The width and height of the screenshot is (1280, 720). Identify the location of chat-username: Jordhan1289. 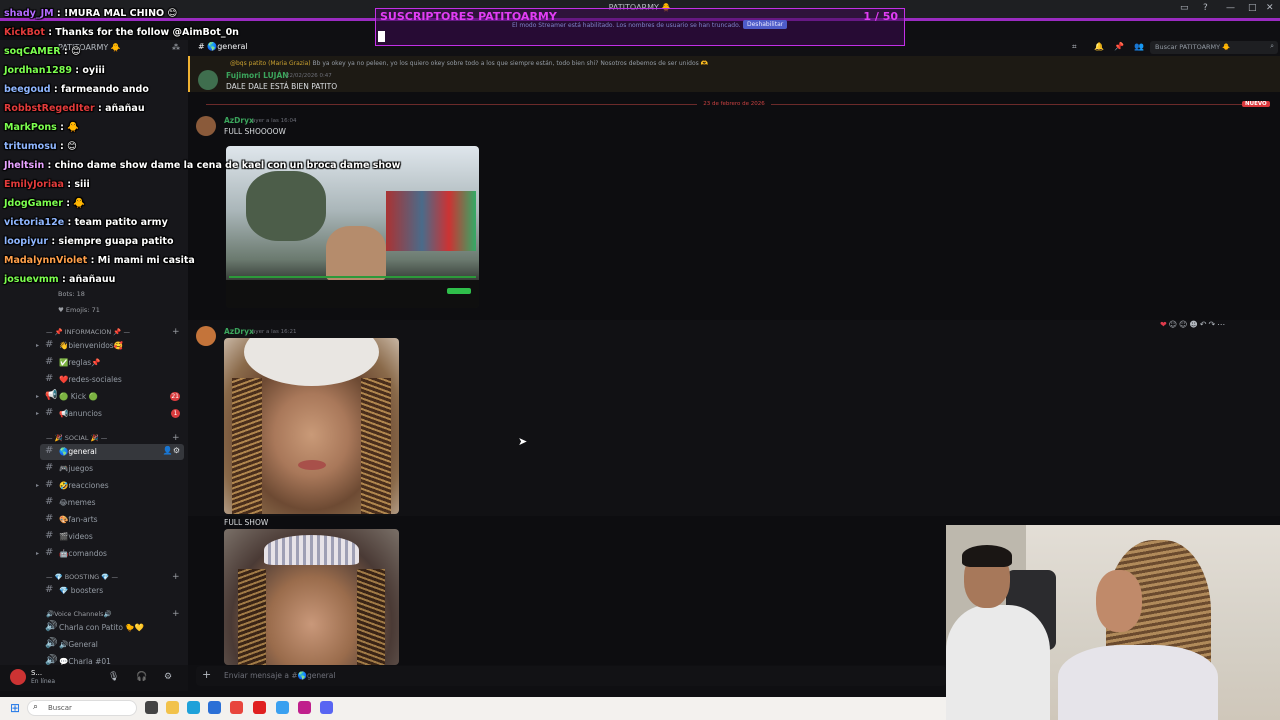
(38, 70).